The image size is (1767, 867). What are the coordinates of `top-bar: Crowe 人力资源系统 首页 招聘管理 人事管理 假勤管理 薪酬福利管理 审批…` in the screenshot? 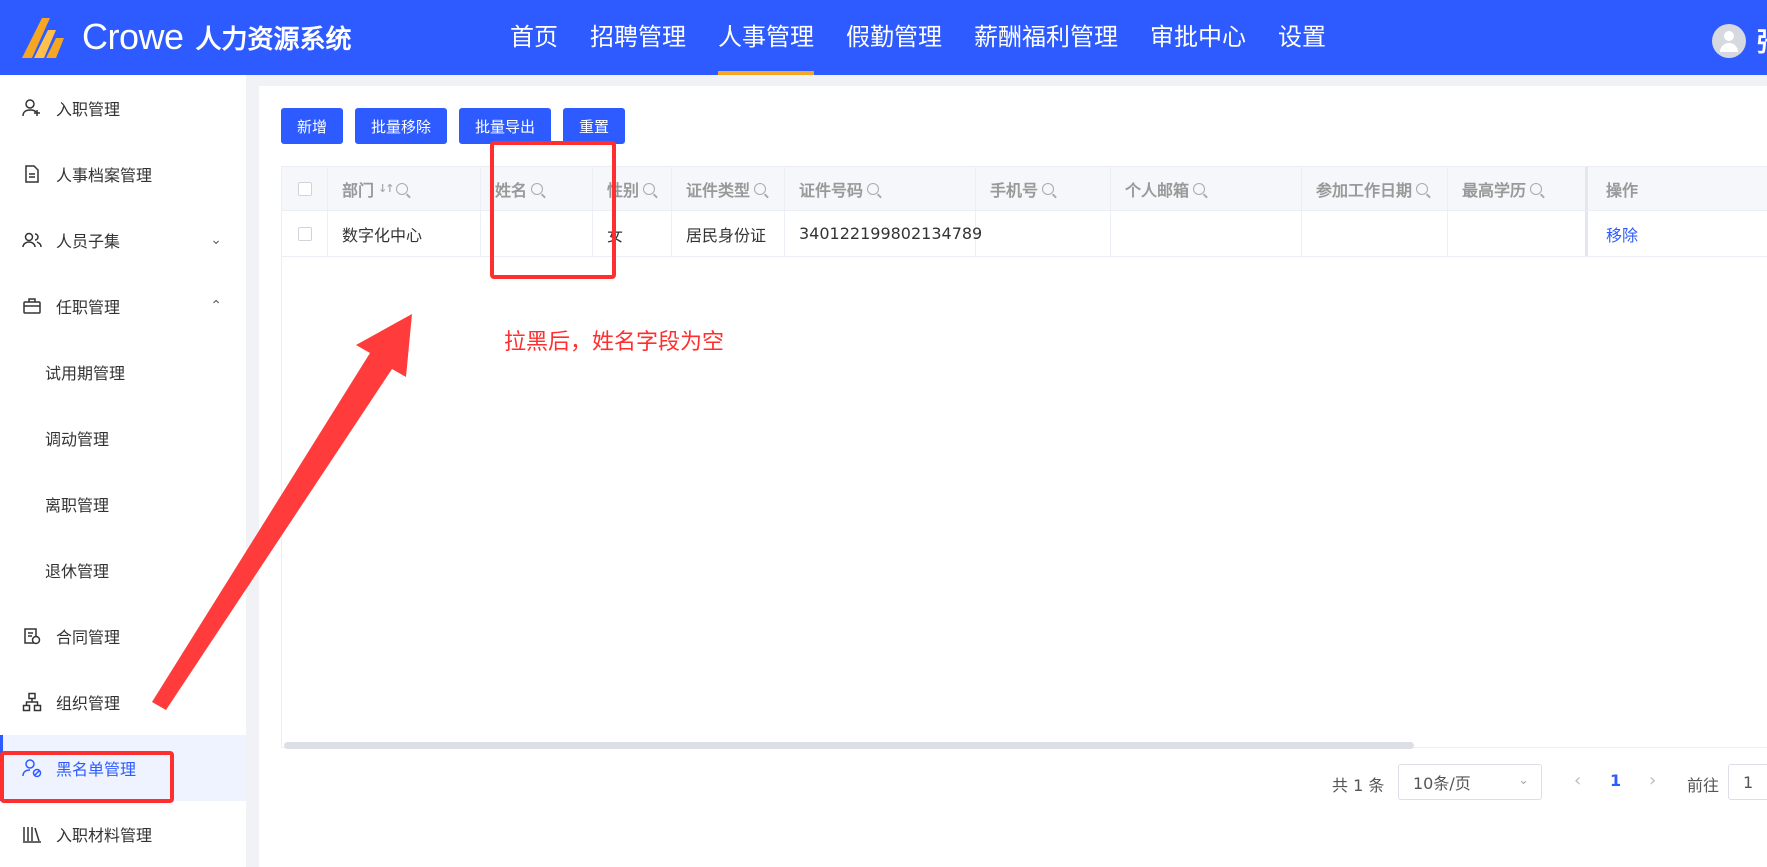 It's located at (883, 37).